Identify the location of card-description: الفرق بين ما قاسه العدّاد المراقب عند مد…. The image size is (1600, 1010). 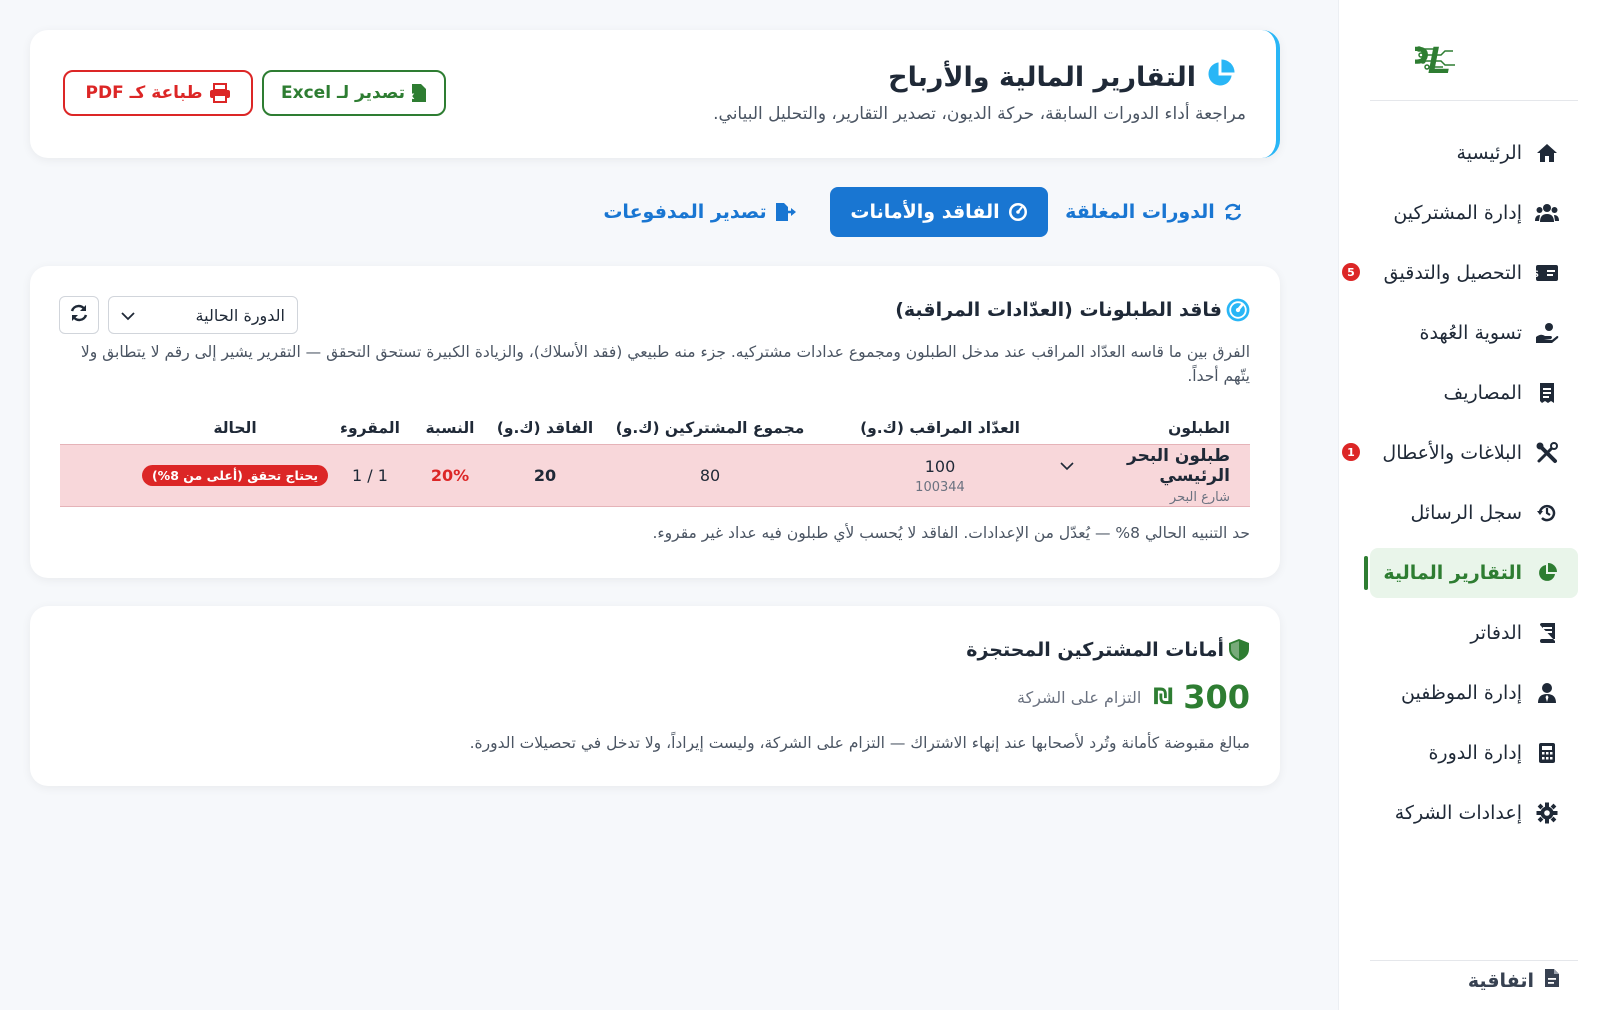
(665, 364).